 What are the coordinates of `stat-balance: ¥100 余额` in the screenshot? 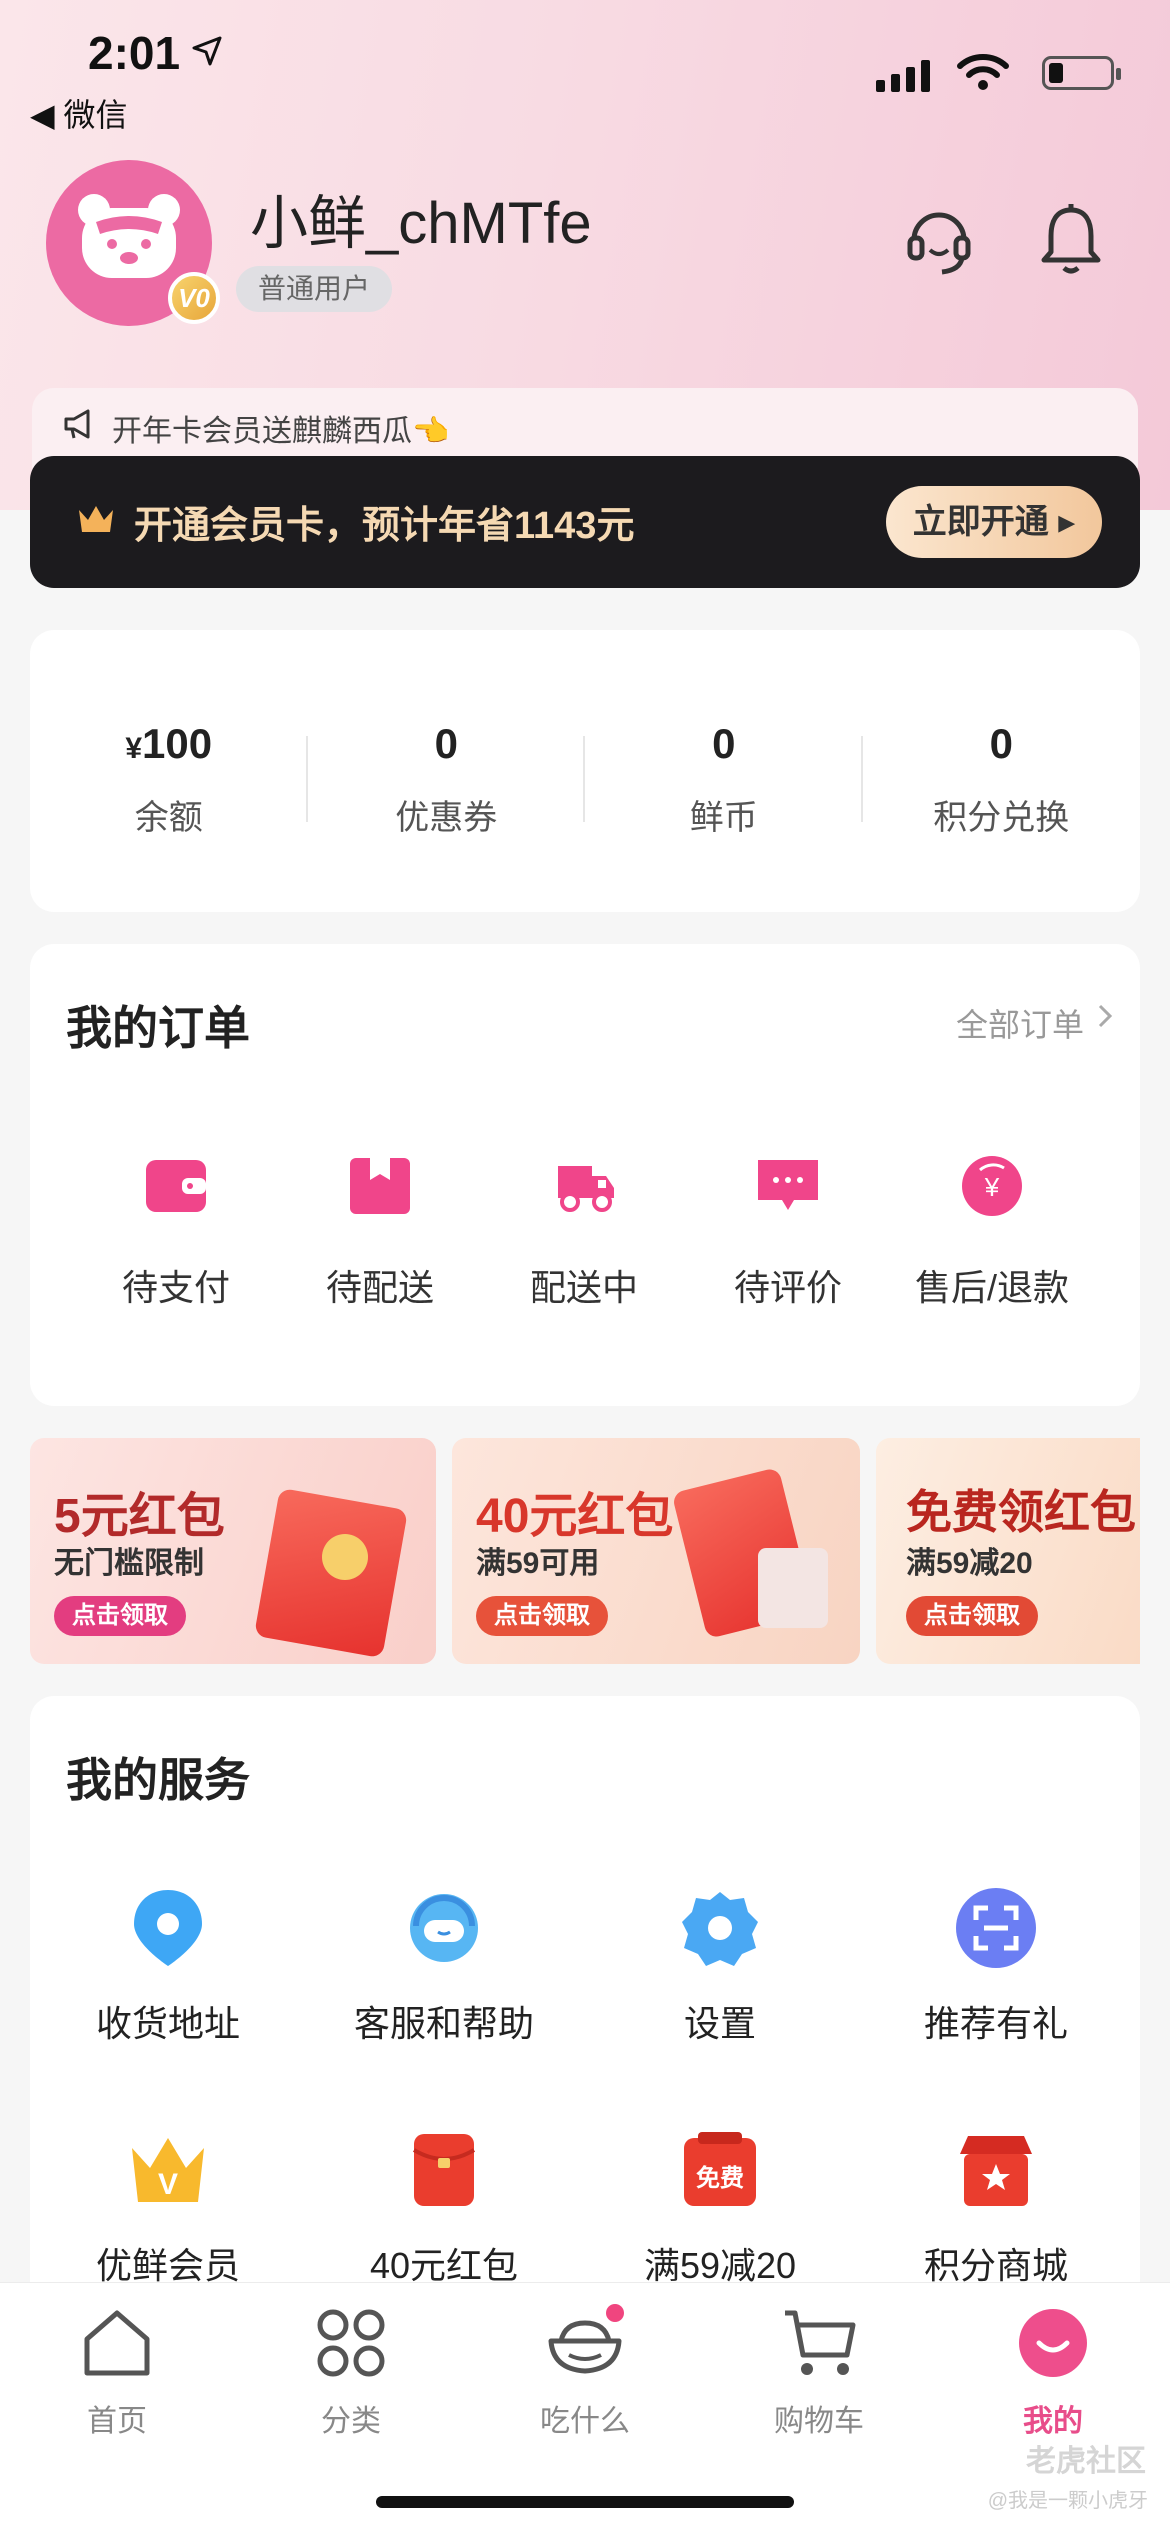 It's located at (169, 771).